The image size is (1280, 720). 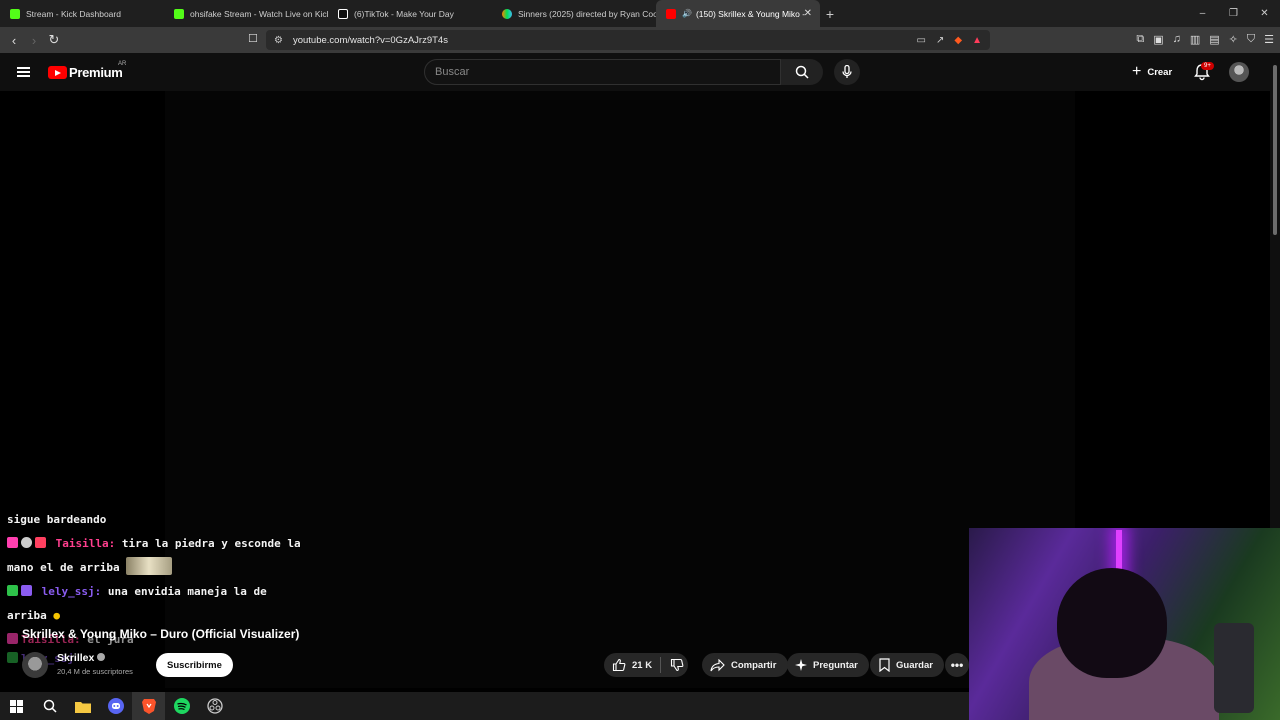 What do you see at coordinates (343, 13) in the screenshot?
I see `tiktok-icon` at bounding box center [343, 13].